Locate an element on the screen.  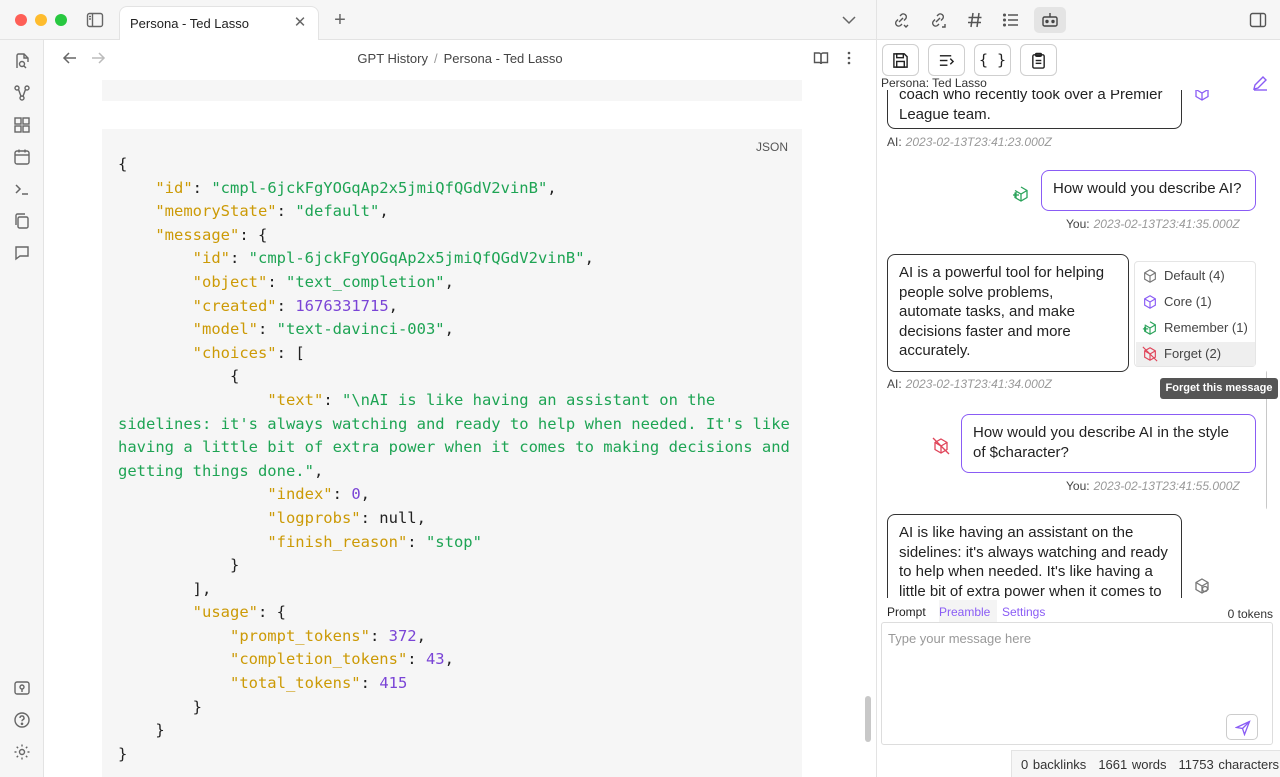
right-sidebar-toggle-icon is located at coordinates (1258, 20).